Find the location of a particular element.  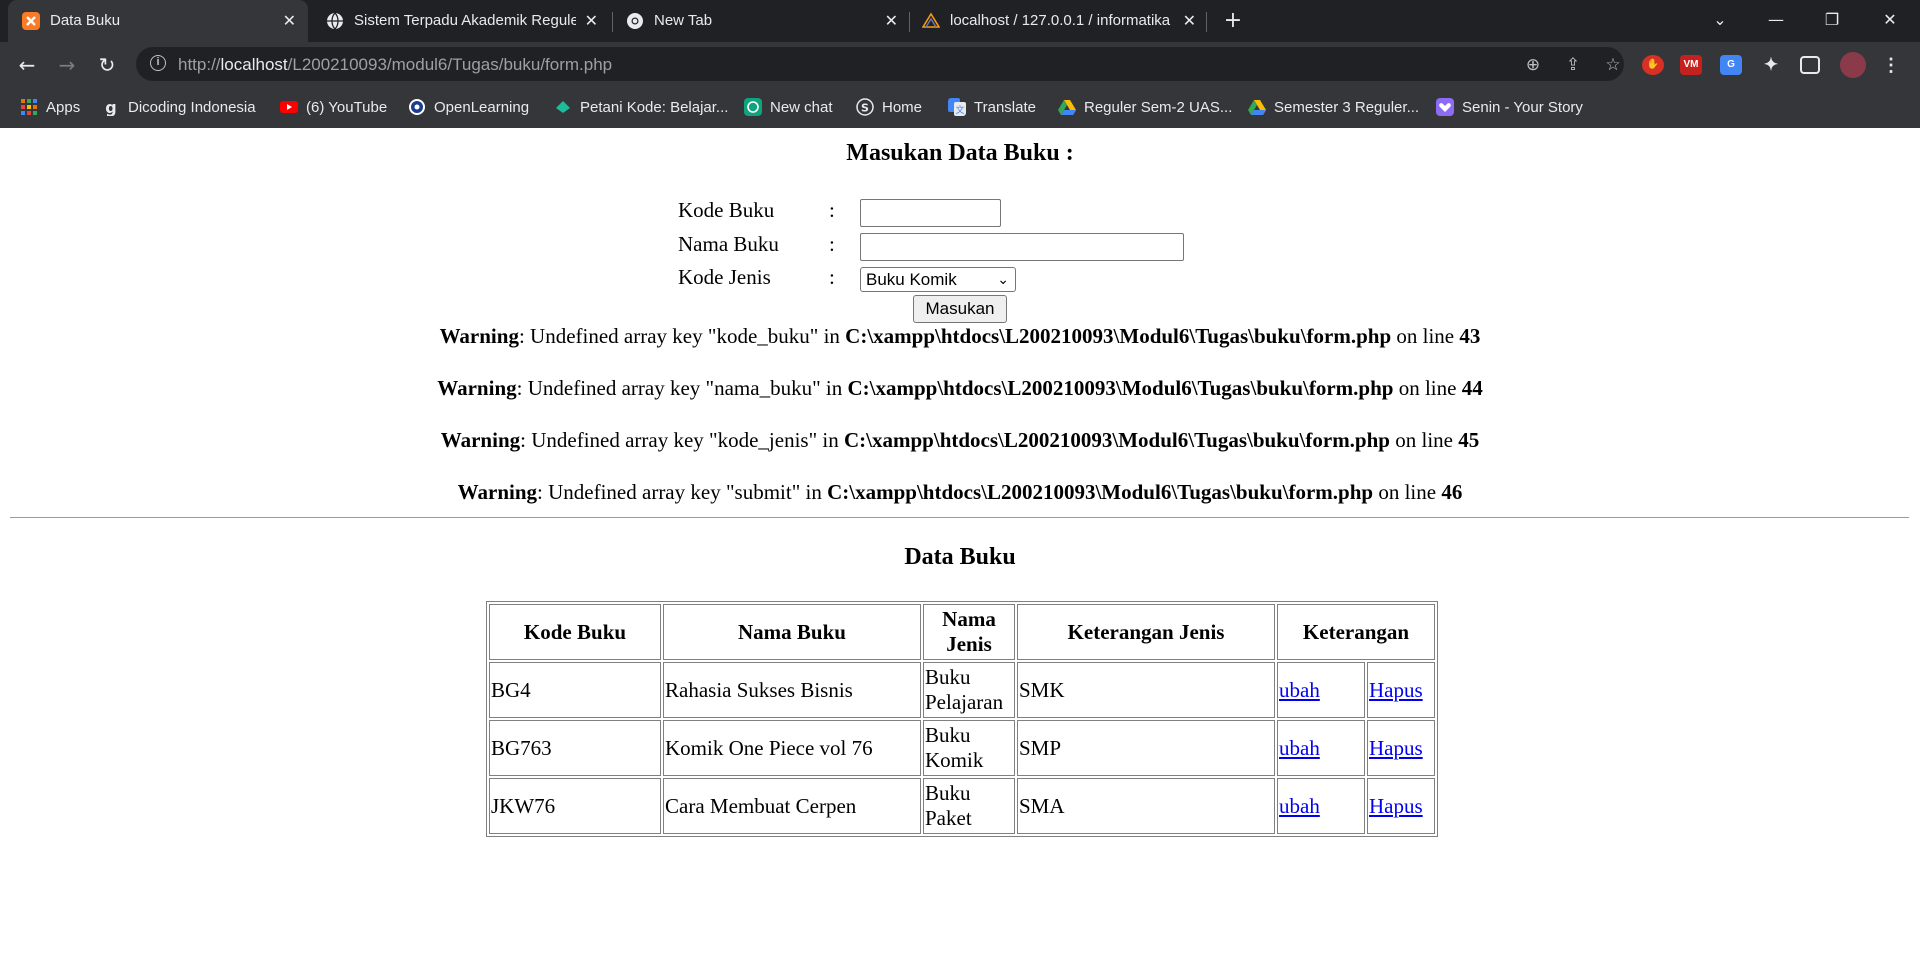

back-icon: ← is located at coordinates (27, 65).